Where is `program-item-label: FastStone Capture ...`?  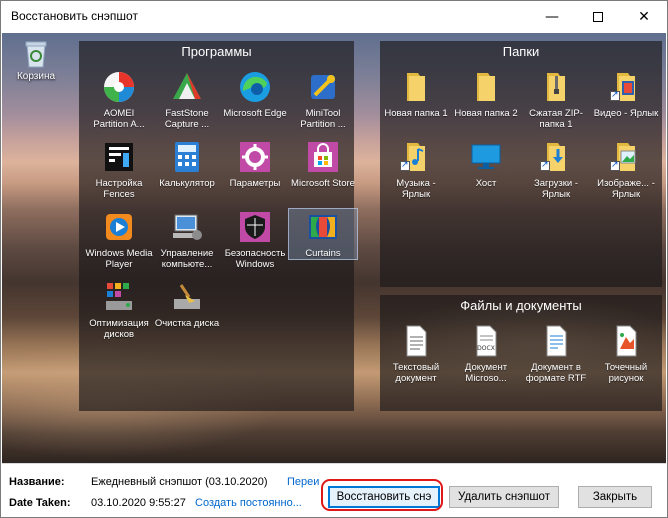
program-item-label: FastStone Capture ... is located at coordinates (187, 119).